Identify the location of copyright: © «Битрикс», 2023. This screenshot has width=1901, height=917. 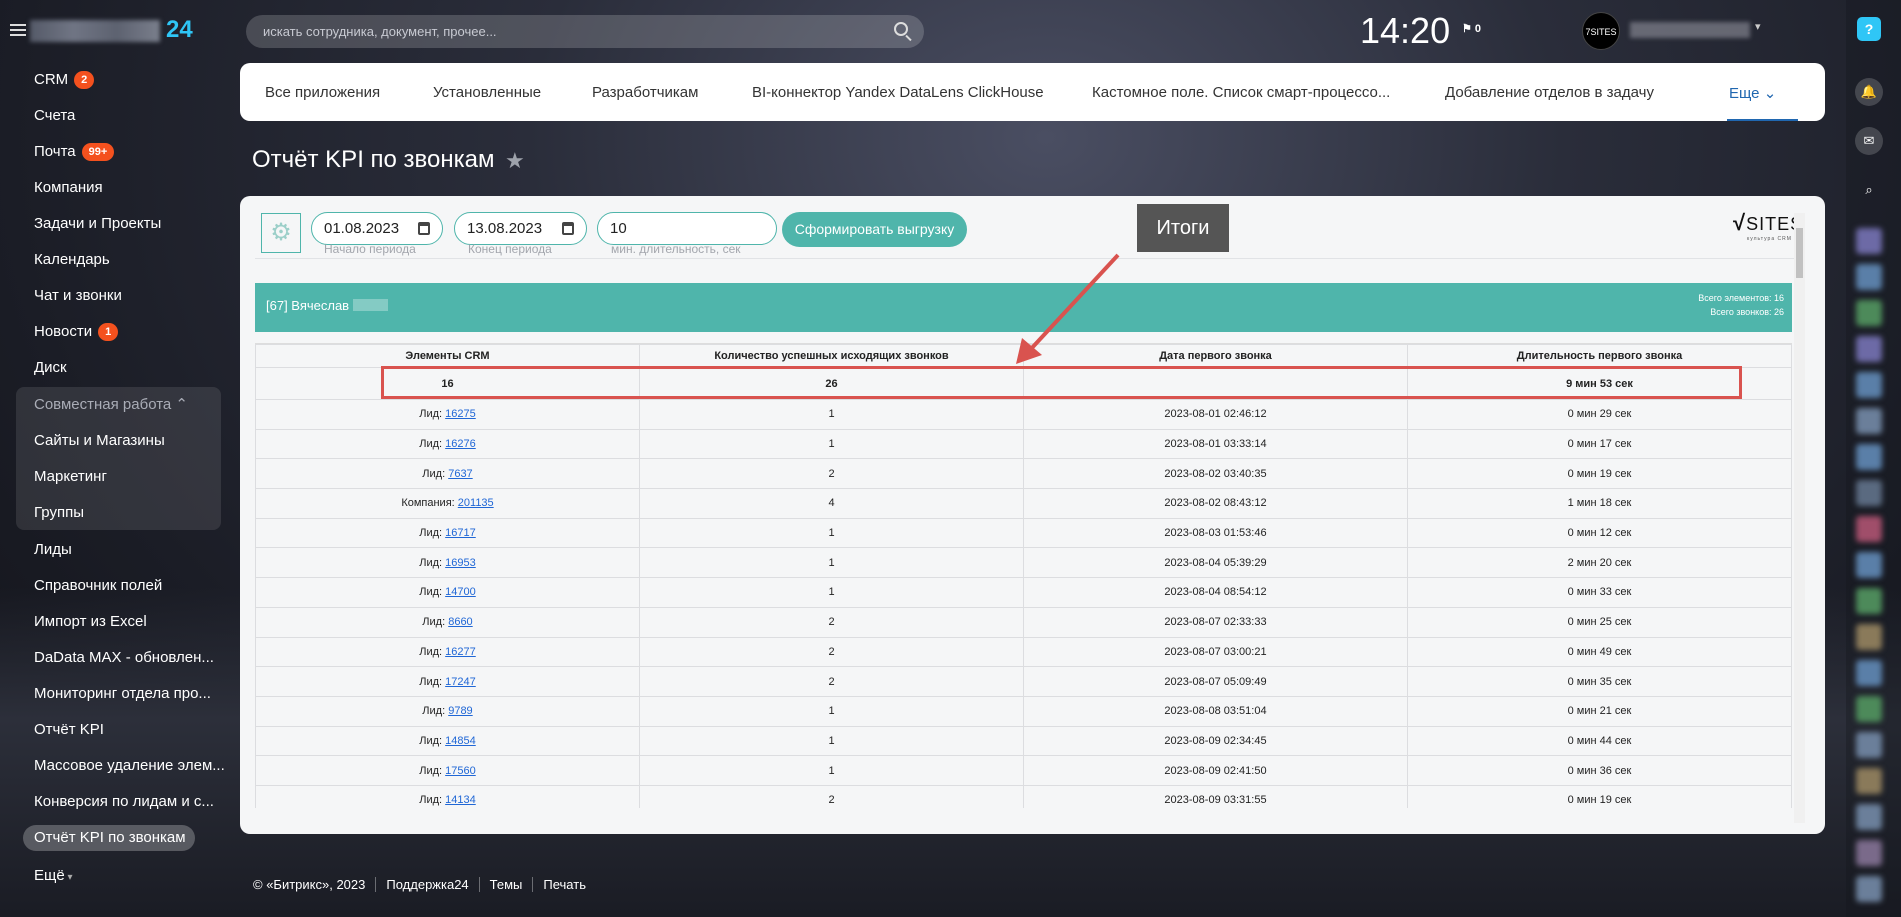
(309, 884).